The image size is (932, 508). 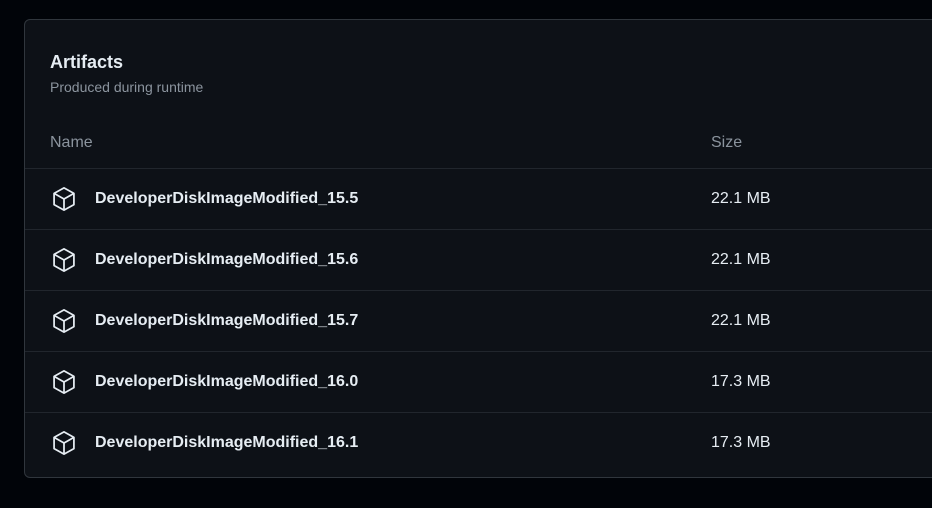 I want to click on artifact-link: DeveloperDiskImageModified_15.6, so click(x=226, y=260).